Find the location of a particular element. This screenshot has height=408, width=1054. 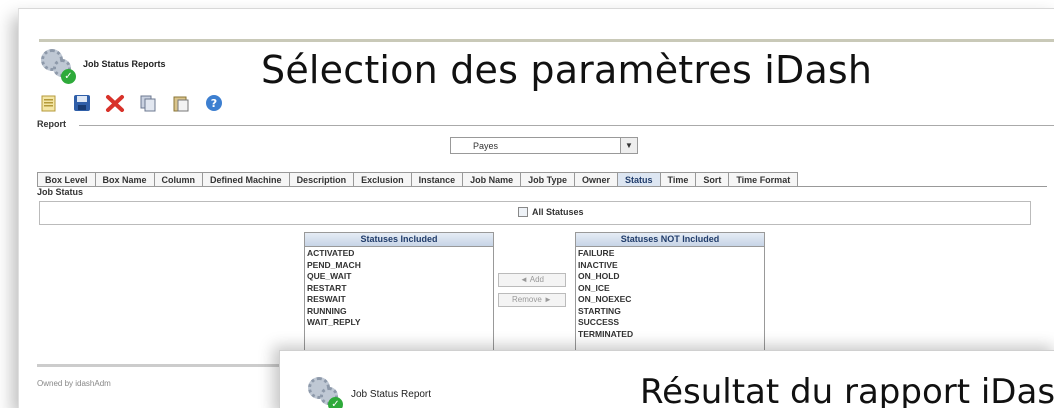

header-rule is located at coordinates (546, 40).